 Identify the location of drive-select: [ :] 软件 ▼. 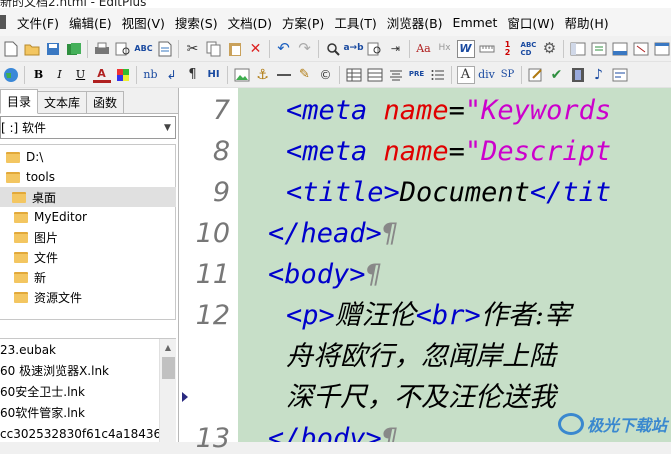
(88, 127).